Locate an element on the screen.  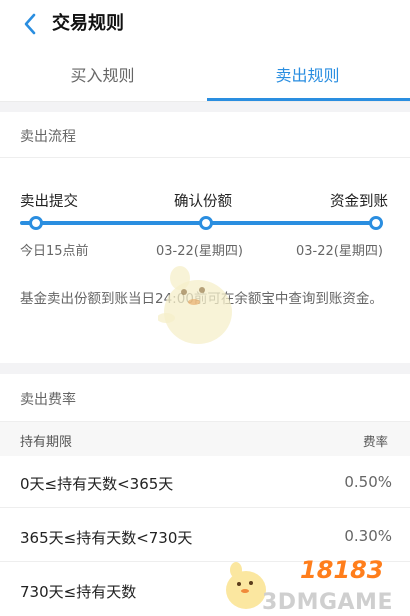
row-period: 365天≤持有天数<730天 is located at coordinates (106, 538).